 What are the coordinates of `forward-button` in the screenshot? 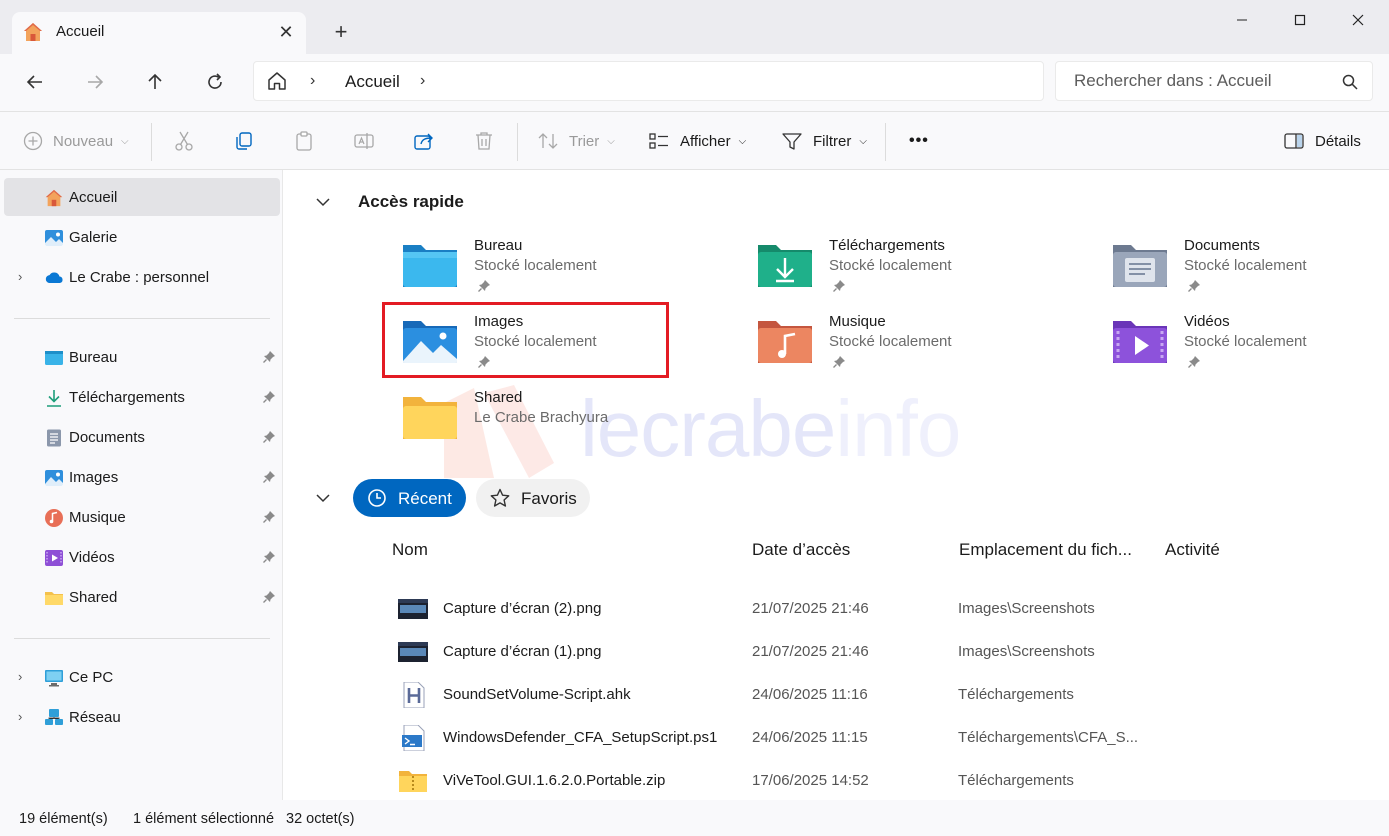 It's located at (95, 82).